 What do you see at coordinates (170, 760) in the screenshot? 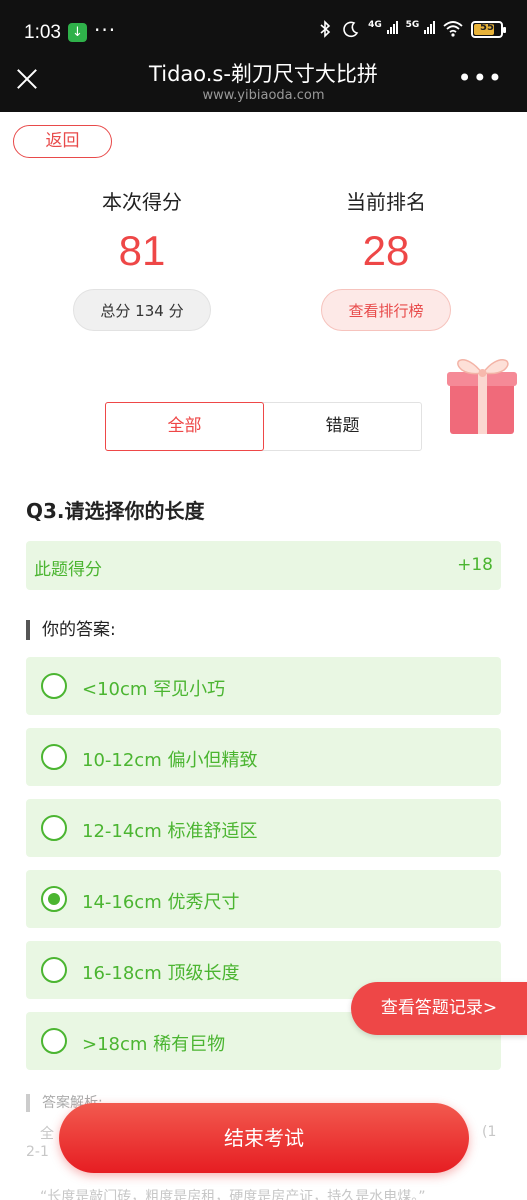
I see `answer-option-text: 10-12cm 偏小但精致` at bounding box center [170, 760].